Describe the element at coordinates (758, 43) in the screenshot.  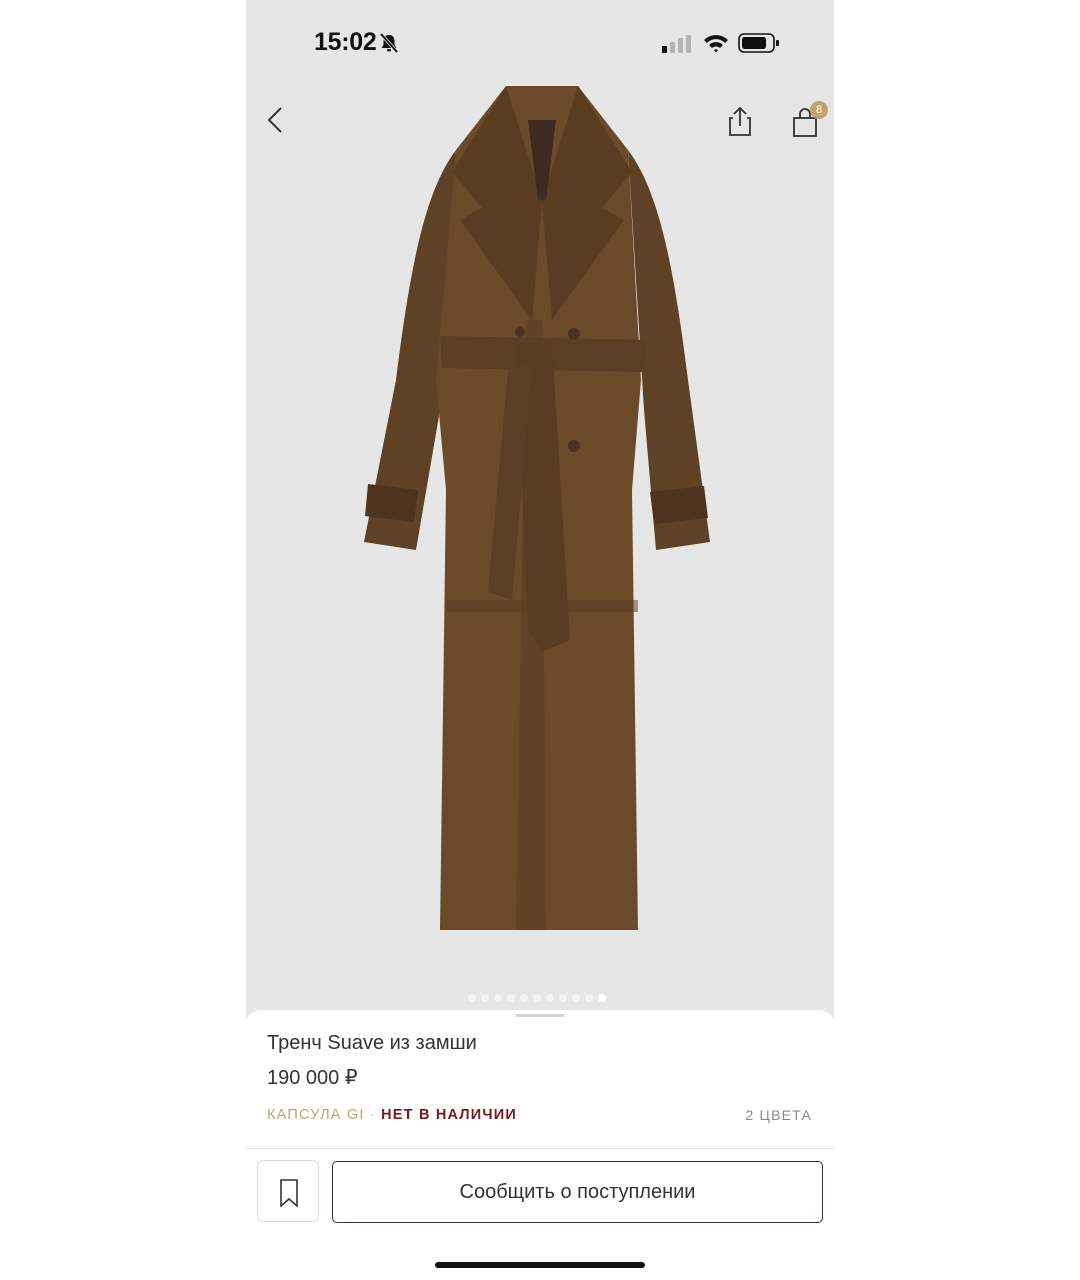
I see `battery-icon` at that location.